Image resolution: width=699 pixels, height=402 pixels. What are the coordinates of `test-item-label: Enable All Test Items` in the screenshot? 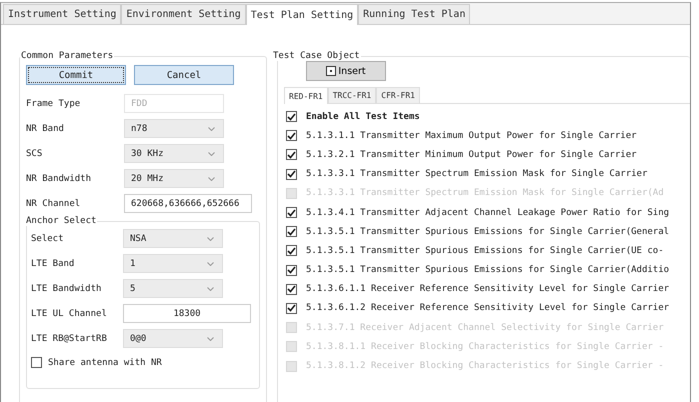 It's located at (363, 117).